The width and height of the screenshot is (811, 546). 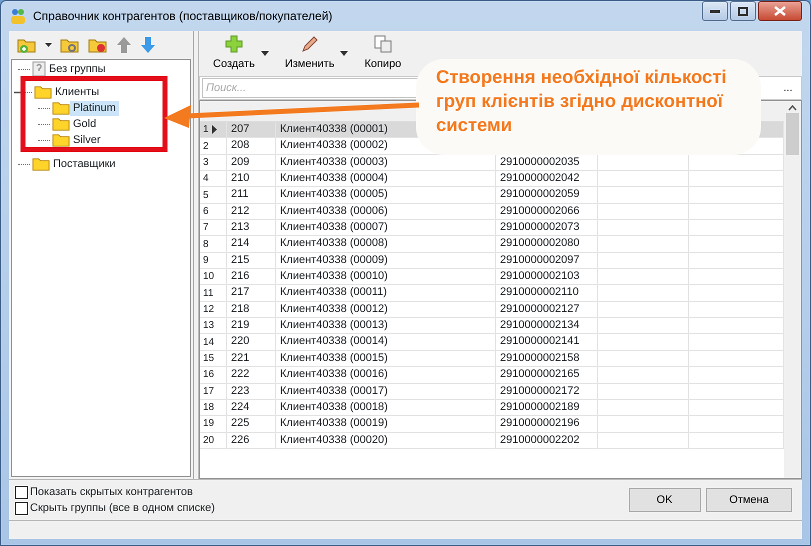 What do you see at coordinates (251, 244) in the screenshot?
I see `table-cell: 214` at bounding box center [251, 244].